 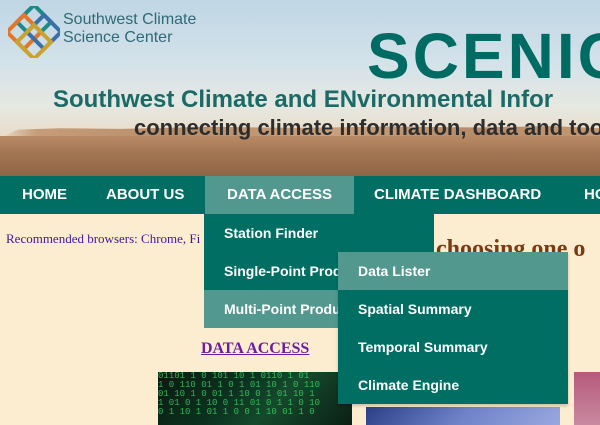 What do you see at coordinates (453, 347) in the screenshot?
I see `submenu-temporal-summary: Temporal Summary` at bounding box center [453, 347].